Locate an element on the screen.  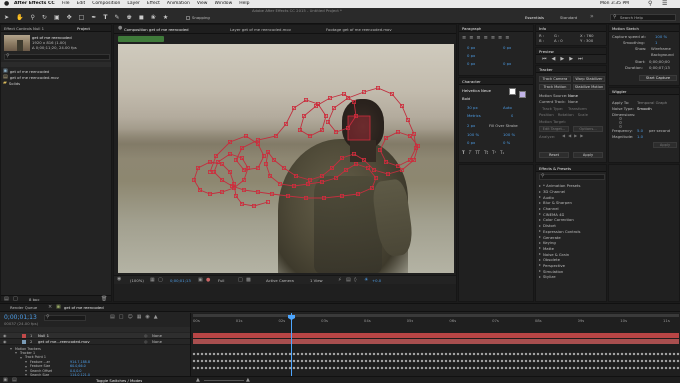
subscript-icon: T₁ is located at coordinates (502, 152).